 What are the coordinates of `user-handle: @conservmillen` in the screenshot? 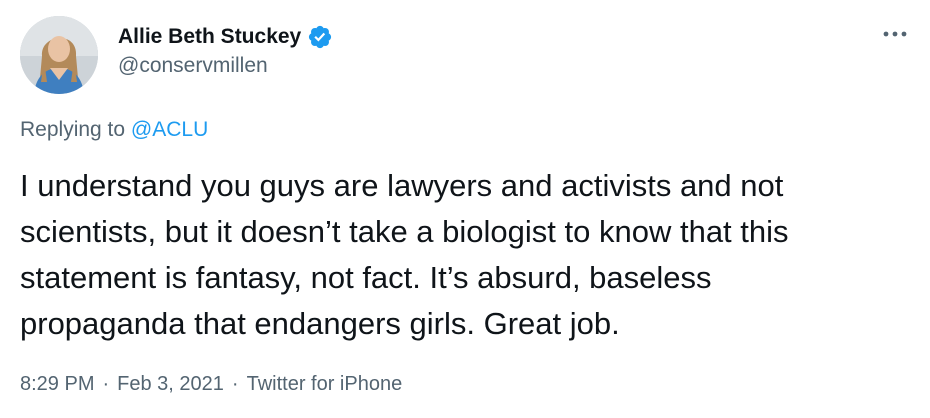 It's located at (225, 66).